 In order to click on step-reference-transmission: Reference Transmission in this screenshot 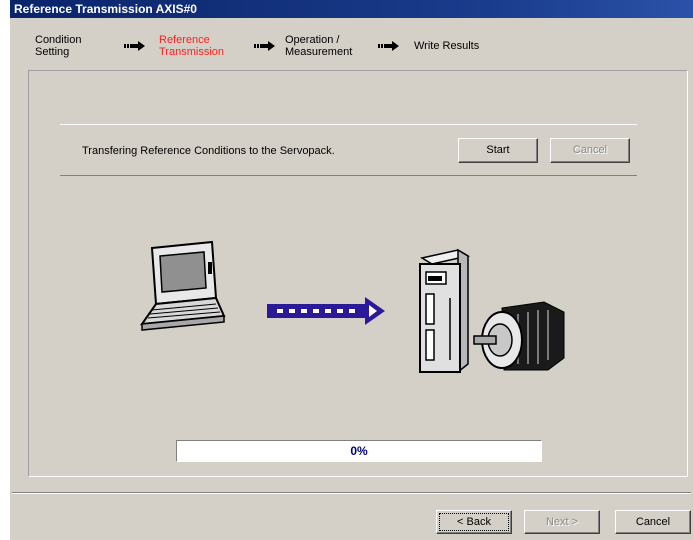, I will do `click(191, 46)`.